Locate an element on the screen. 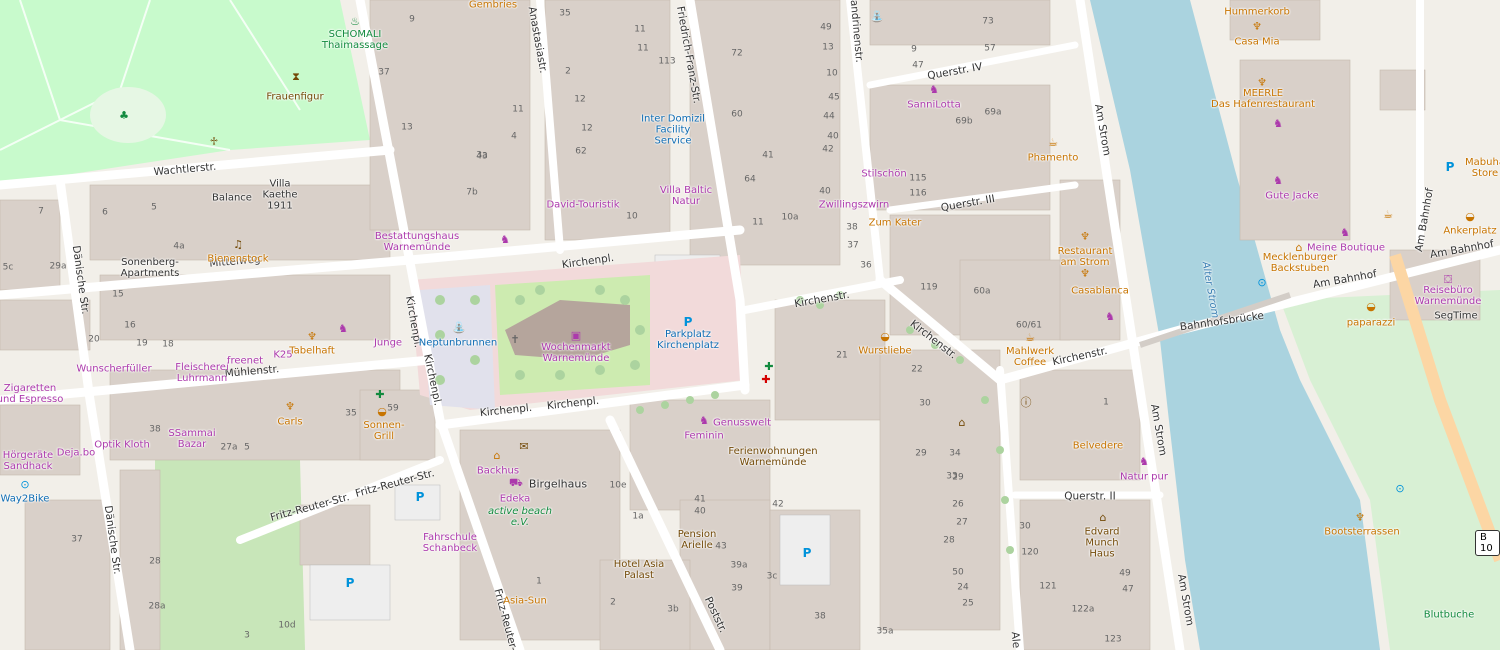  poi-wunscherfueller: Wunscherfüller is located at coordinates (113, 369).